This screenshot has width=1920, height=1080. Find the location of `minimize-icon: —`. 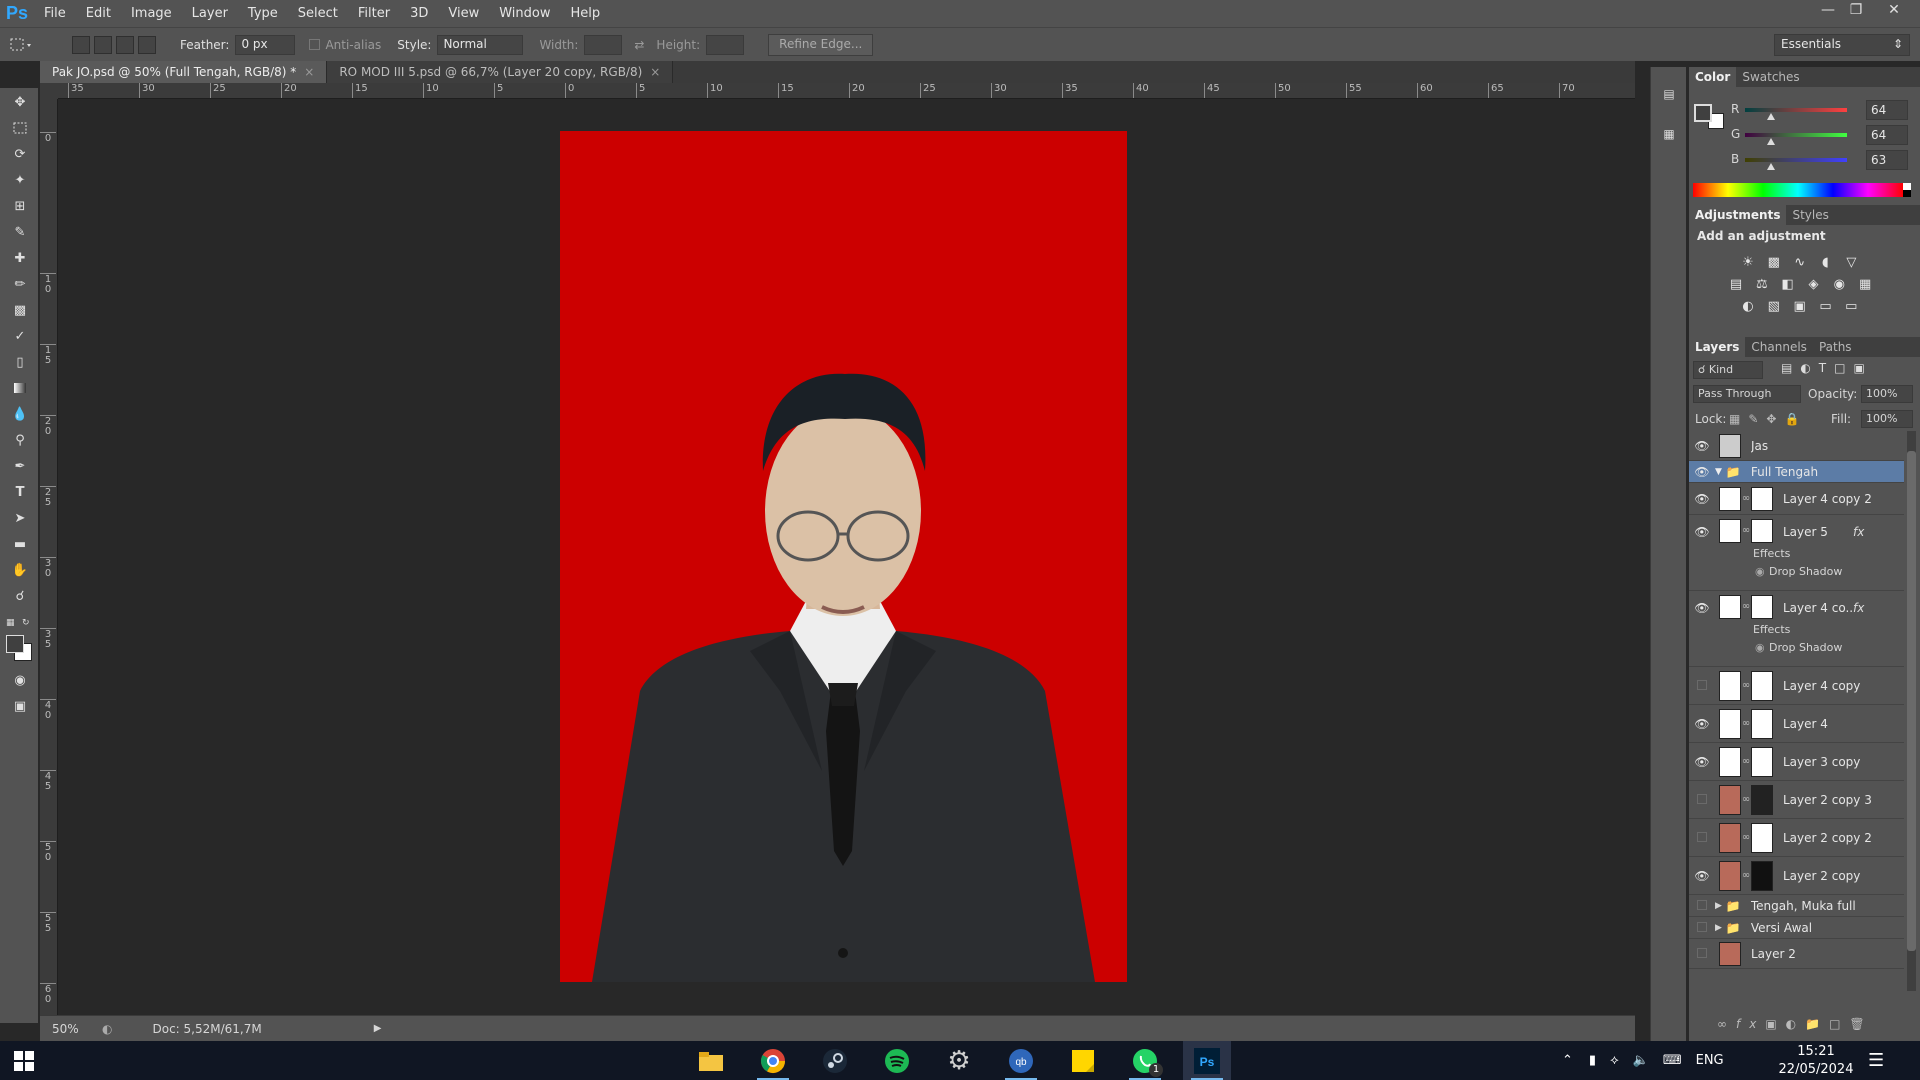

minimize-icon: — is located at coordinates (1828, 10).